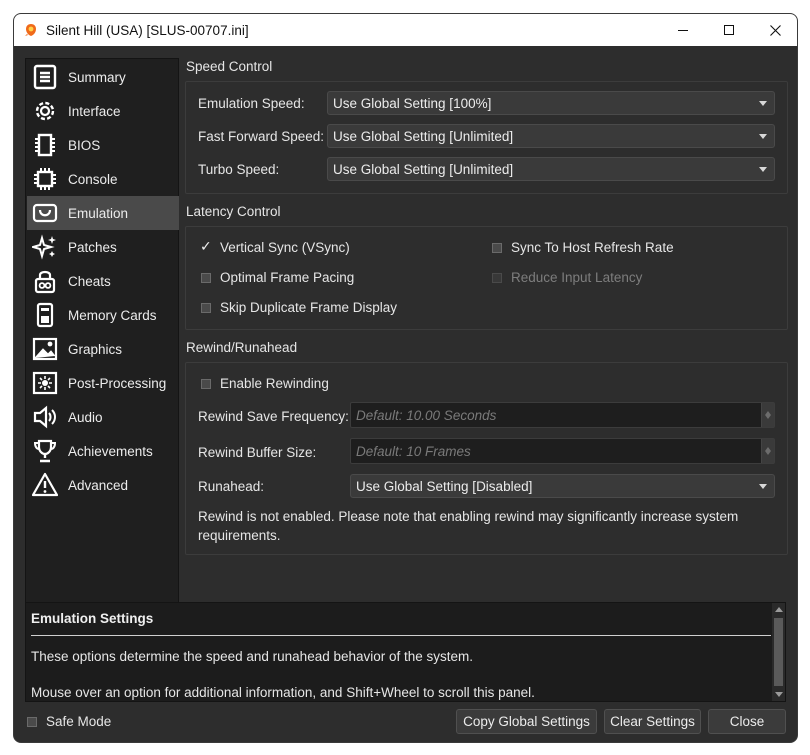 Image resolution: width=810 pixels, height=755 pixels. I want to click on close-icon, so click(775, 30).